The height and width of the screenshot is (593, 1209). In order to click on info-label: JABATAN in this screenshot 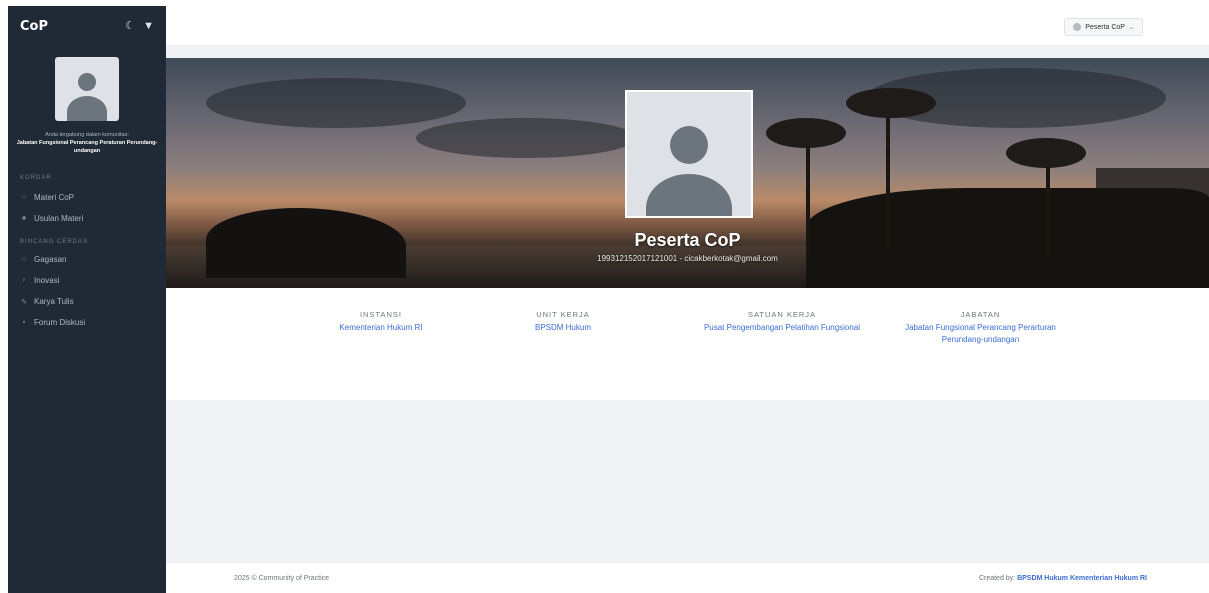, I will do `click(980, 314)`.